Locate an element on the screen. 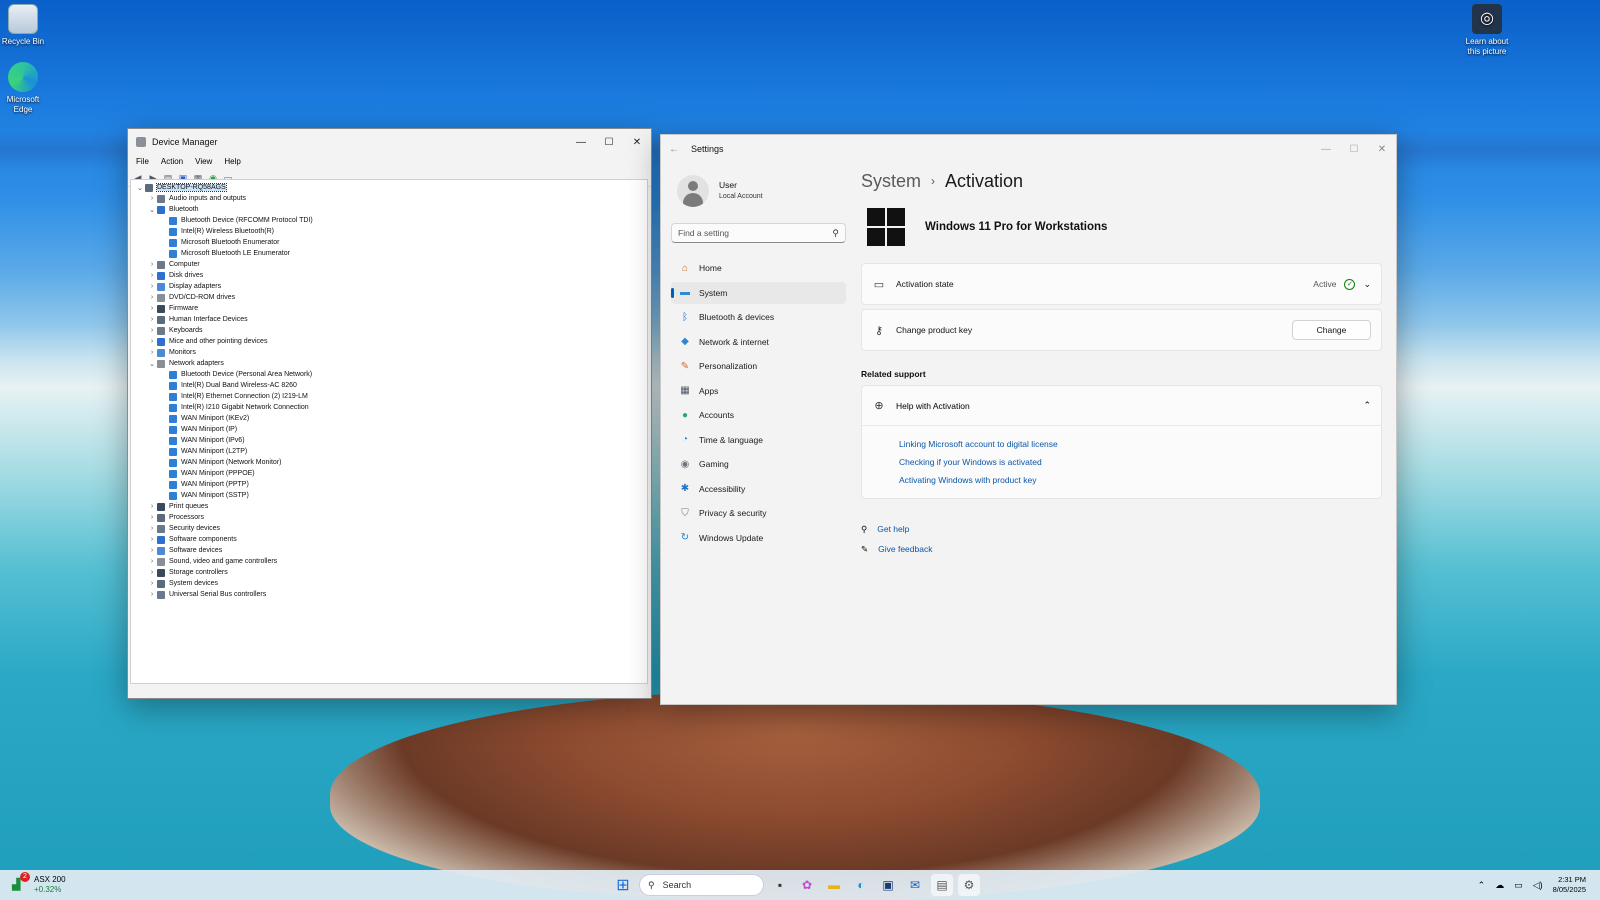 This screenshot has height=900, width=1600. menu-help: Help is located at coordinates (232, 162).